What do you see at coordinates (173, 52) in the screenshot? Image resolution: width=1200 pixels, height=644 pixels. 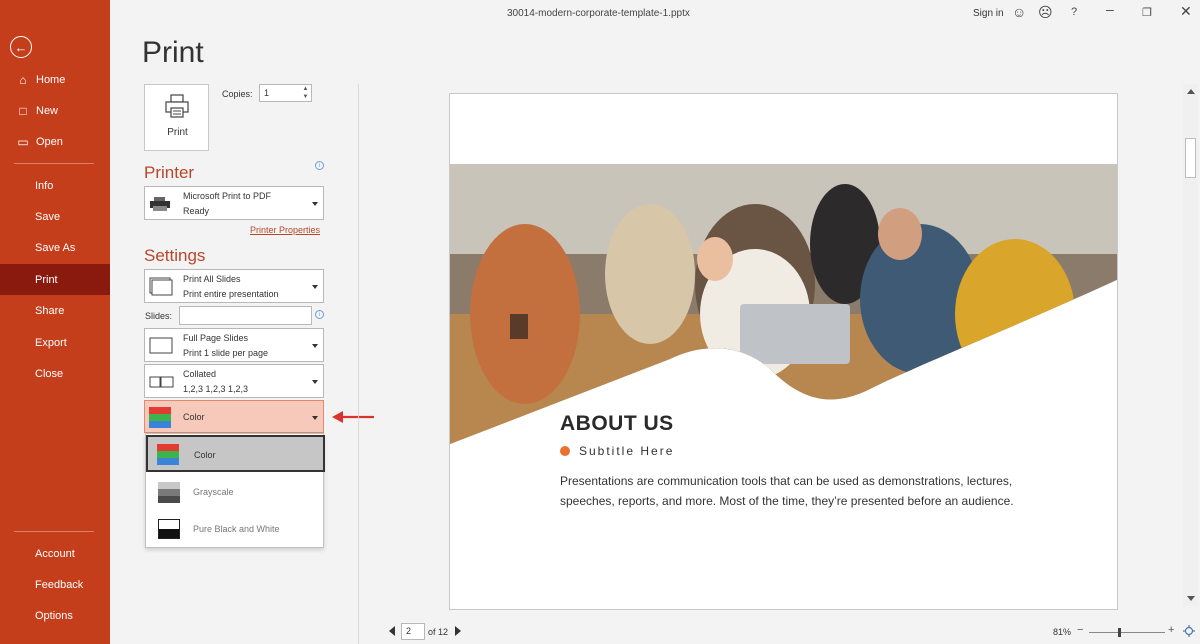 I see `page-title: Print` at bounding box center [173, 52].